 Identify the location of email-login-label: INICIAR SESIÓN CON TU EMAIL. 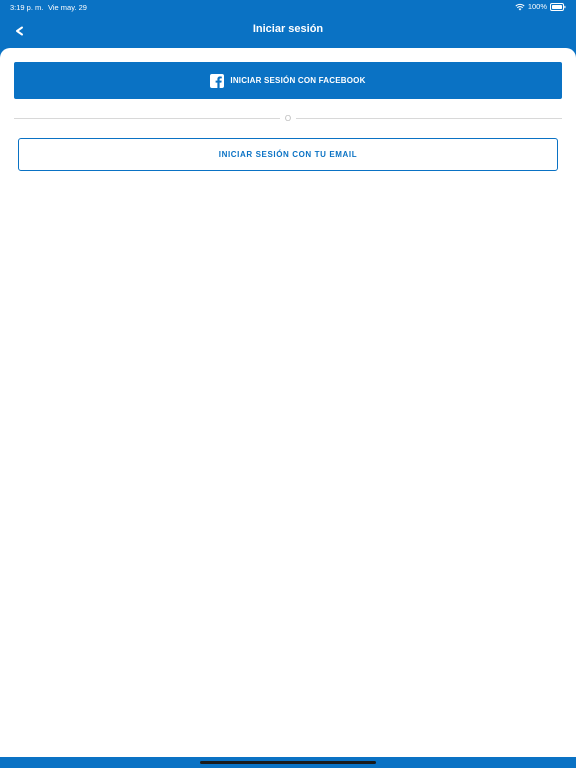
(288, 154).